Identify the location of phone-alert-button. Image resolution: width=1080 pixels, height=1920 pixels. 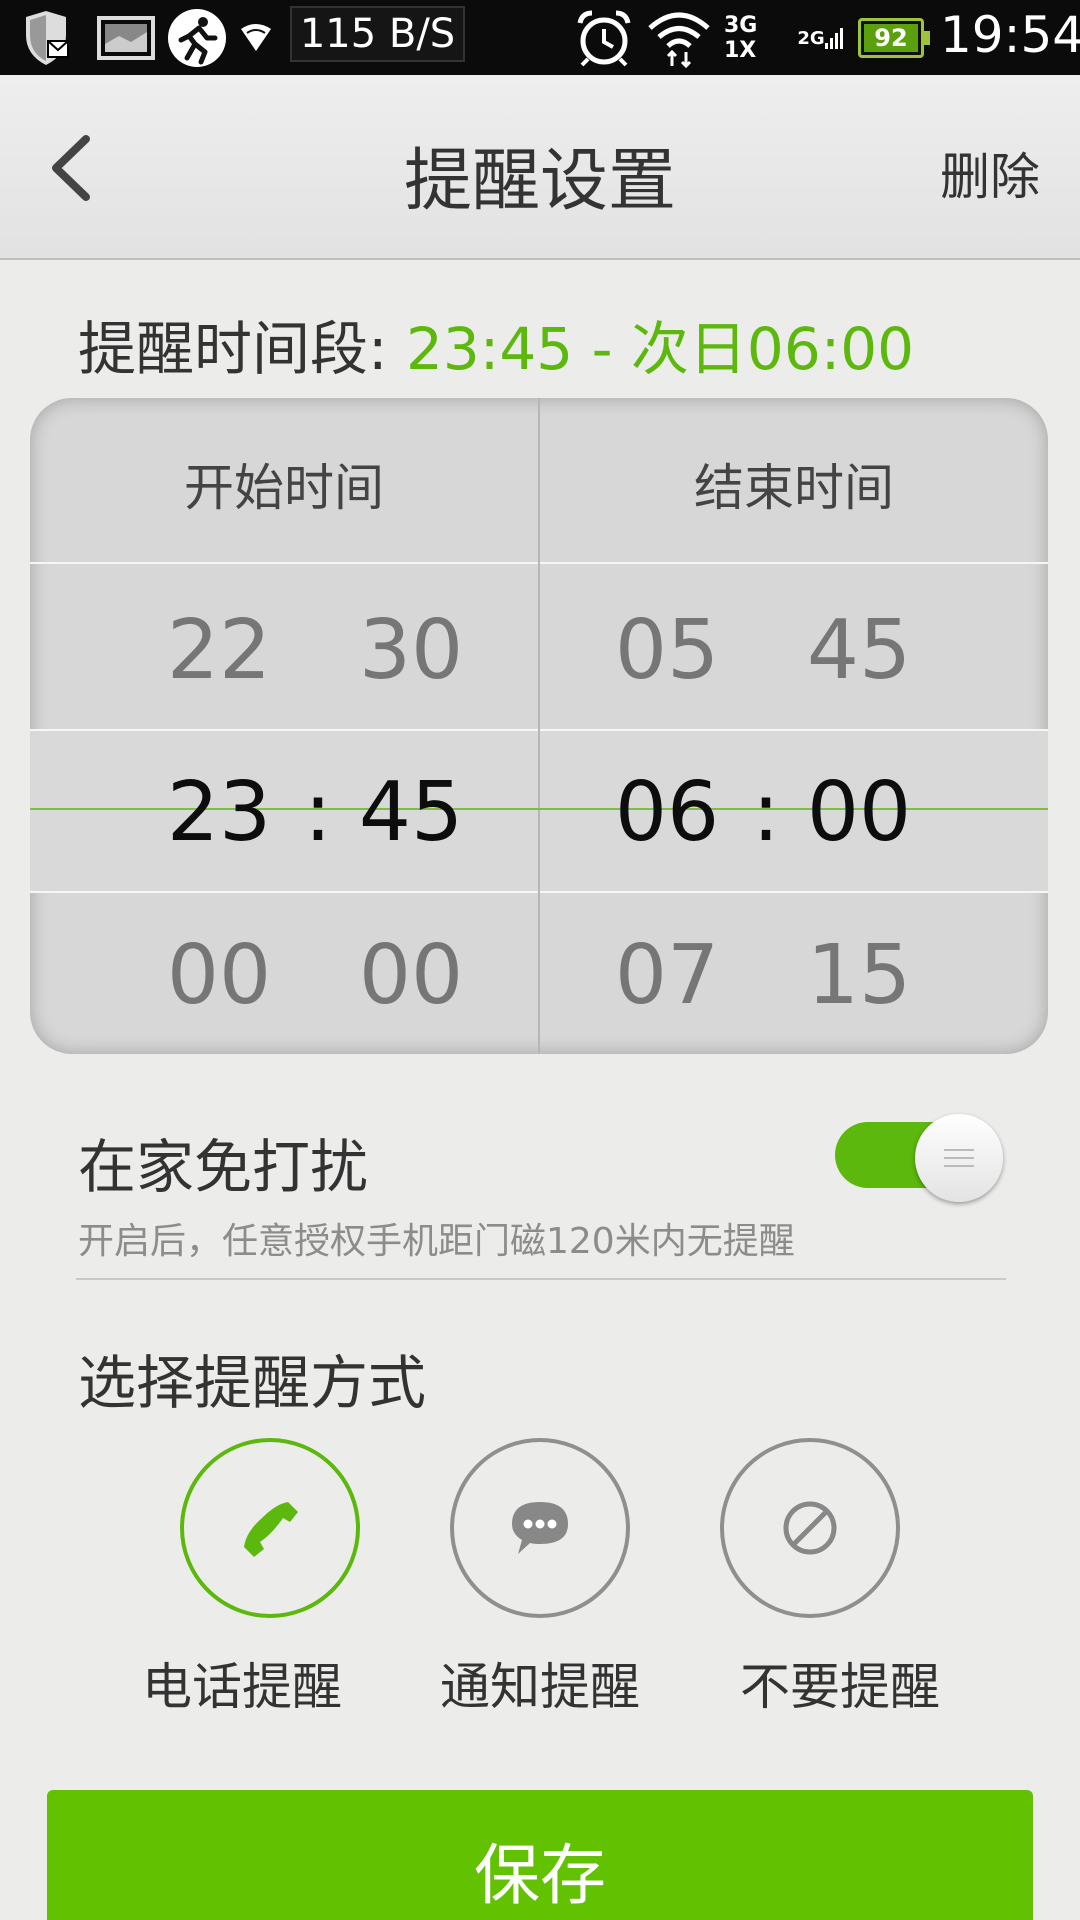
(270, 1528).